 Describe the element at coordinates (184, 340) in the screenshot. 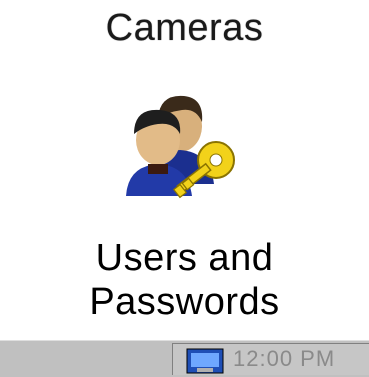

I see `taskbar-highlight` at that location.